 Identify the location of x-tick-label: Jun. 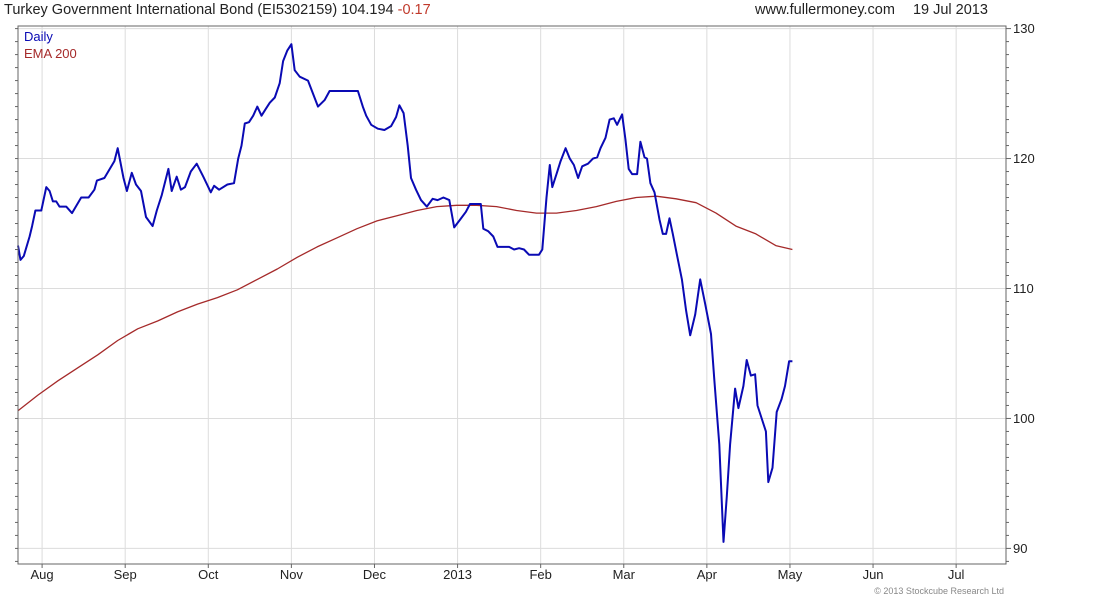
(873, 574).